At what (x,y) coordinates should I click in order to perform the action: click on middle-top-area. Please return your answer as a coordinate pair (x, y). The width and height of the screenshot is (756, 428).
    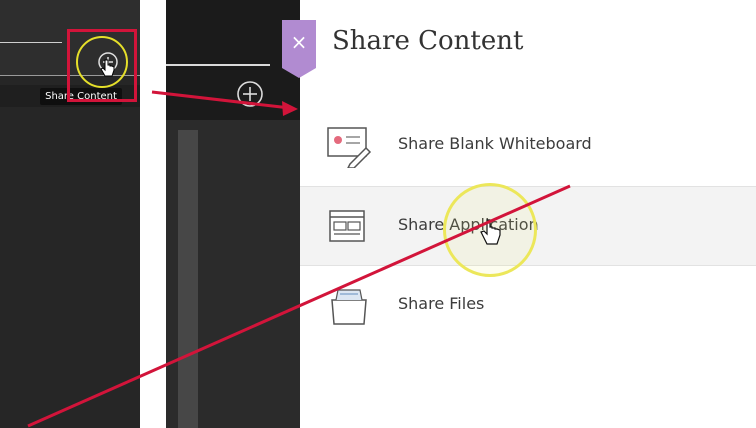
    Looking at the image, I should click on (233, 60).